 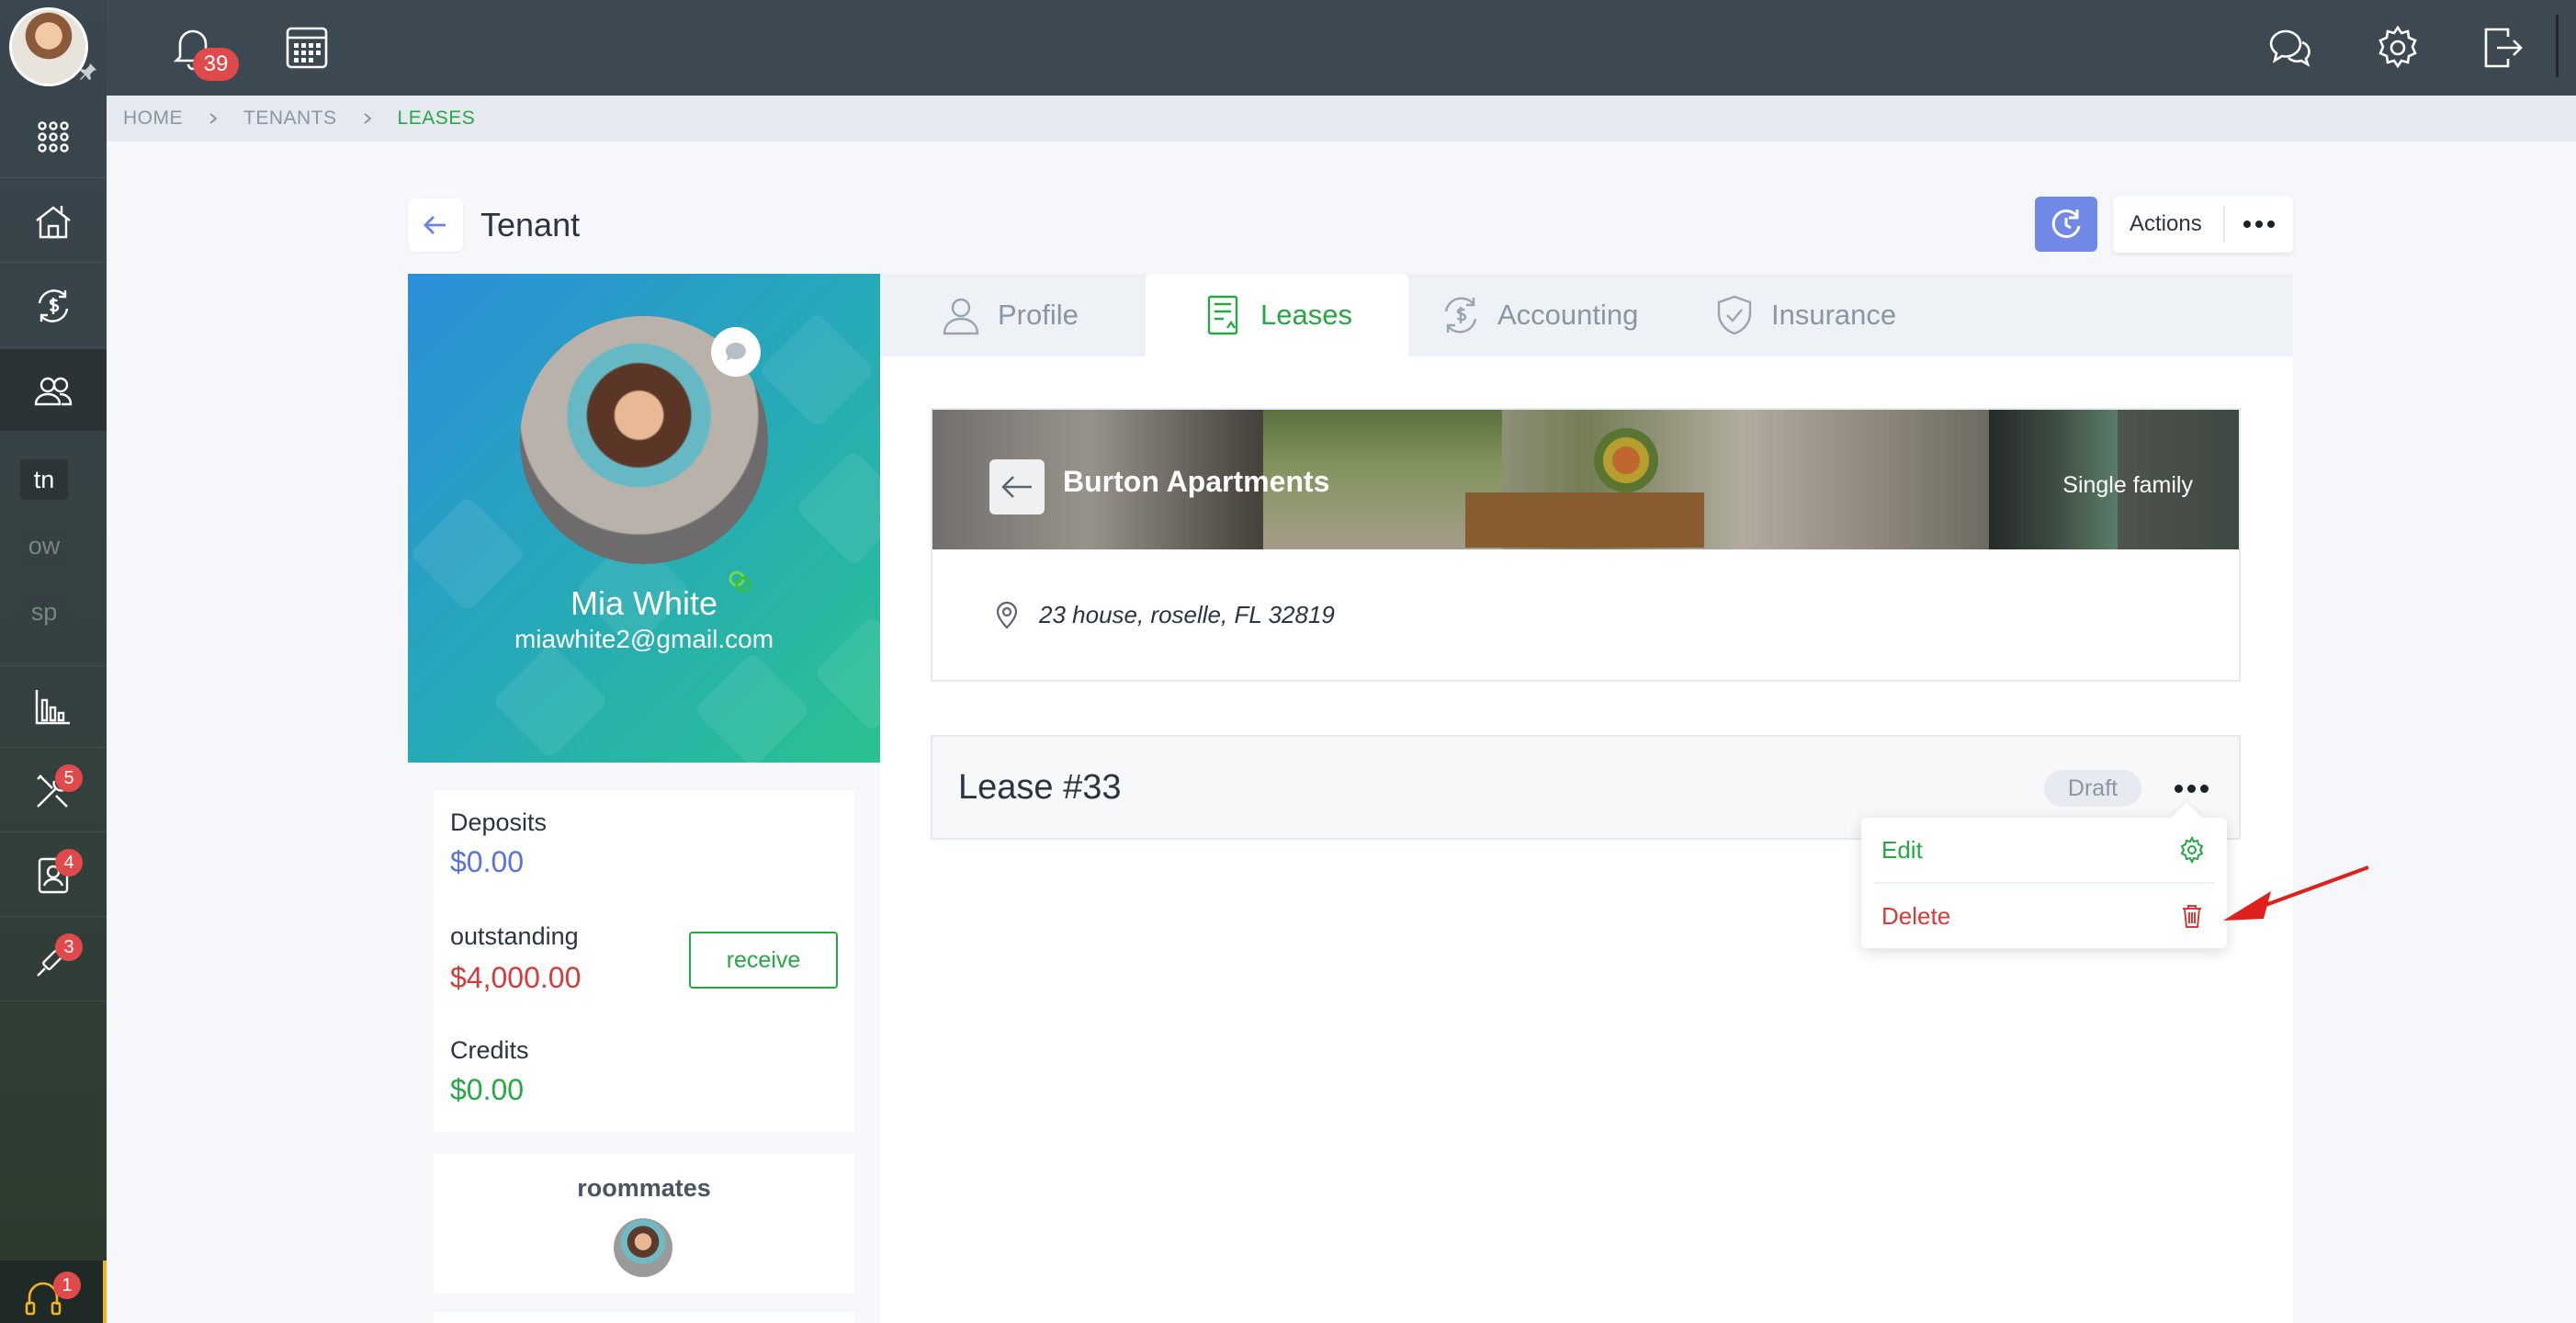 I want to click on tab-leases: Leases, so click(x=1277, y=315).